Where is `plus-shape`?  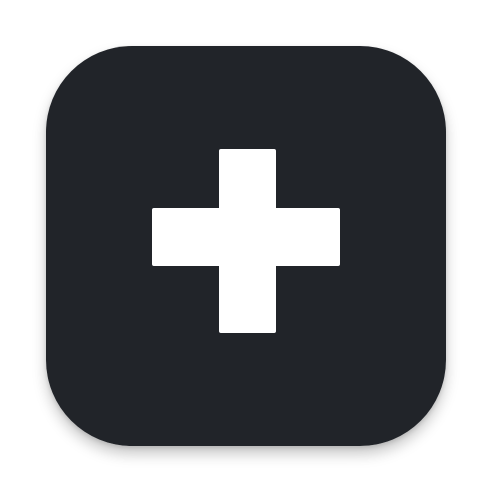
plus-shape is located at coordinates (246, 241).